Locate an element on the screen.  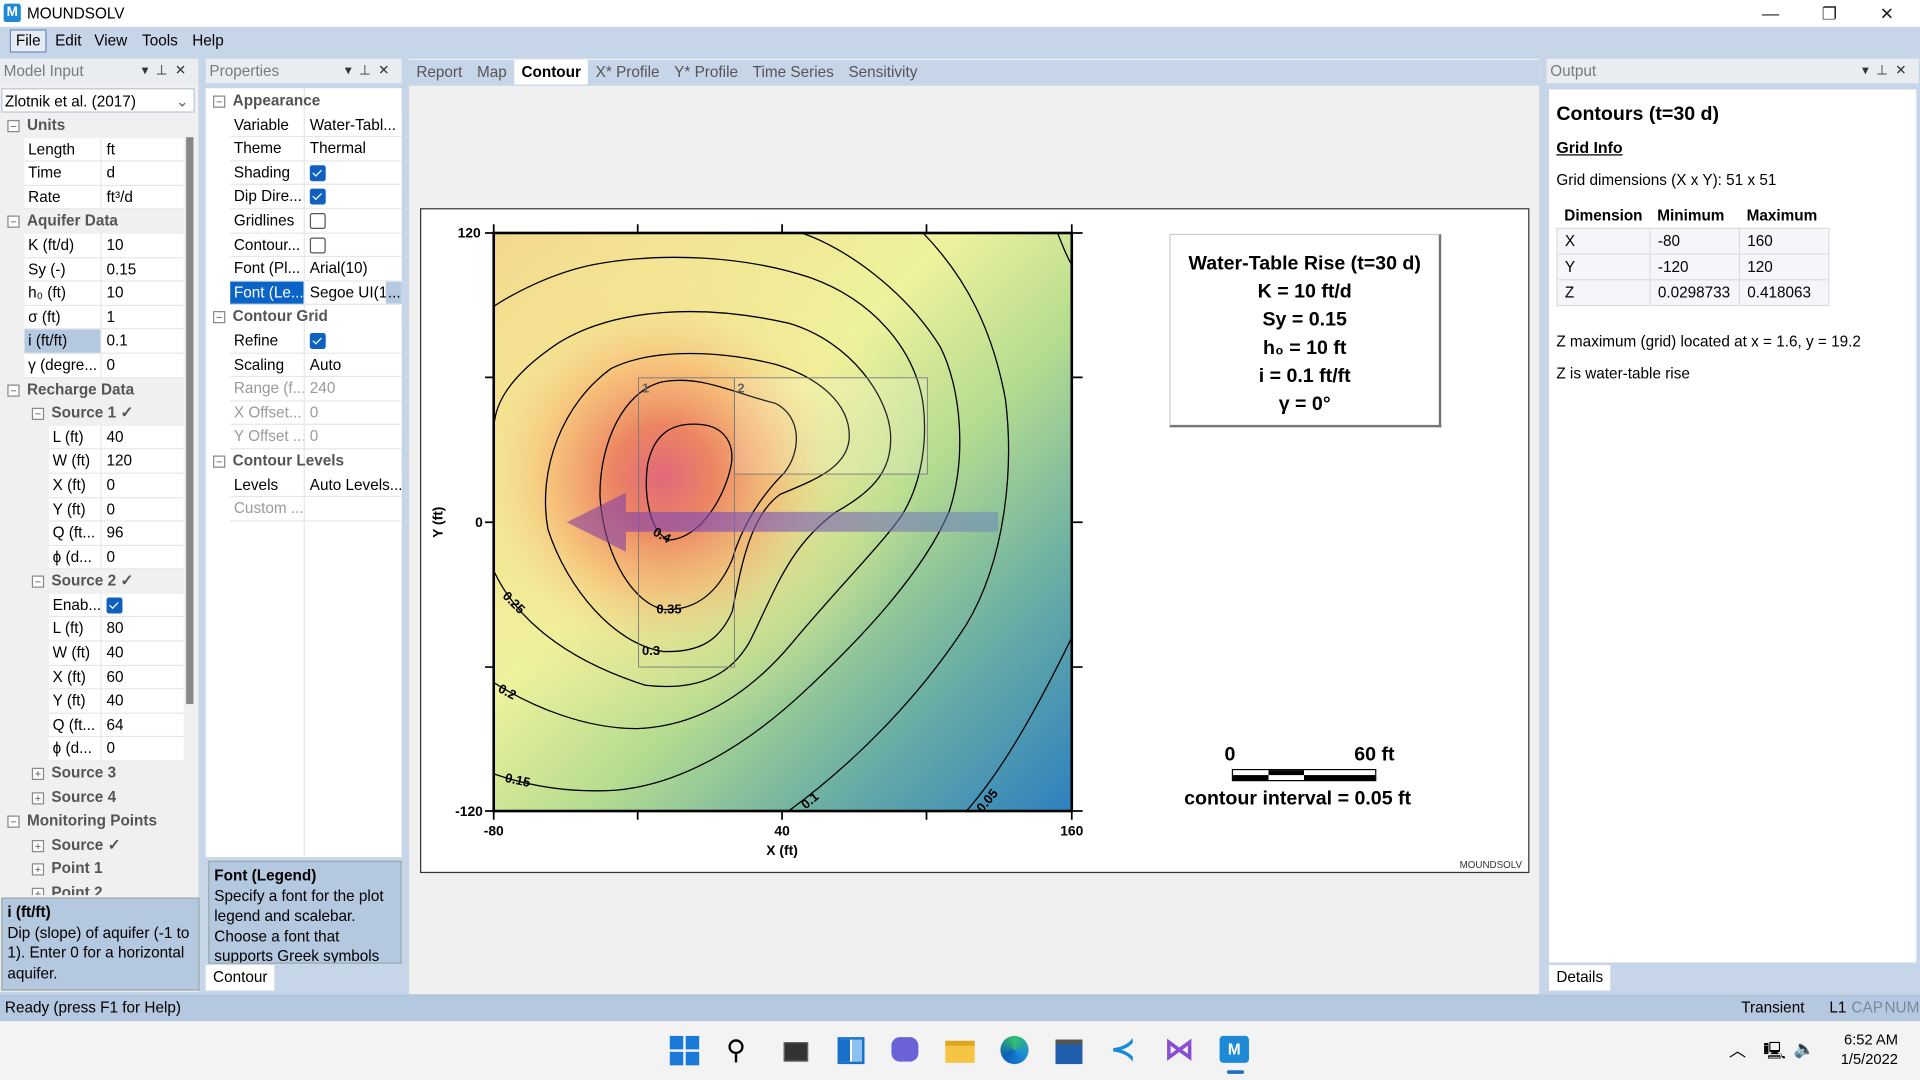
property-value is located at coordinates (352, 509).